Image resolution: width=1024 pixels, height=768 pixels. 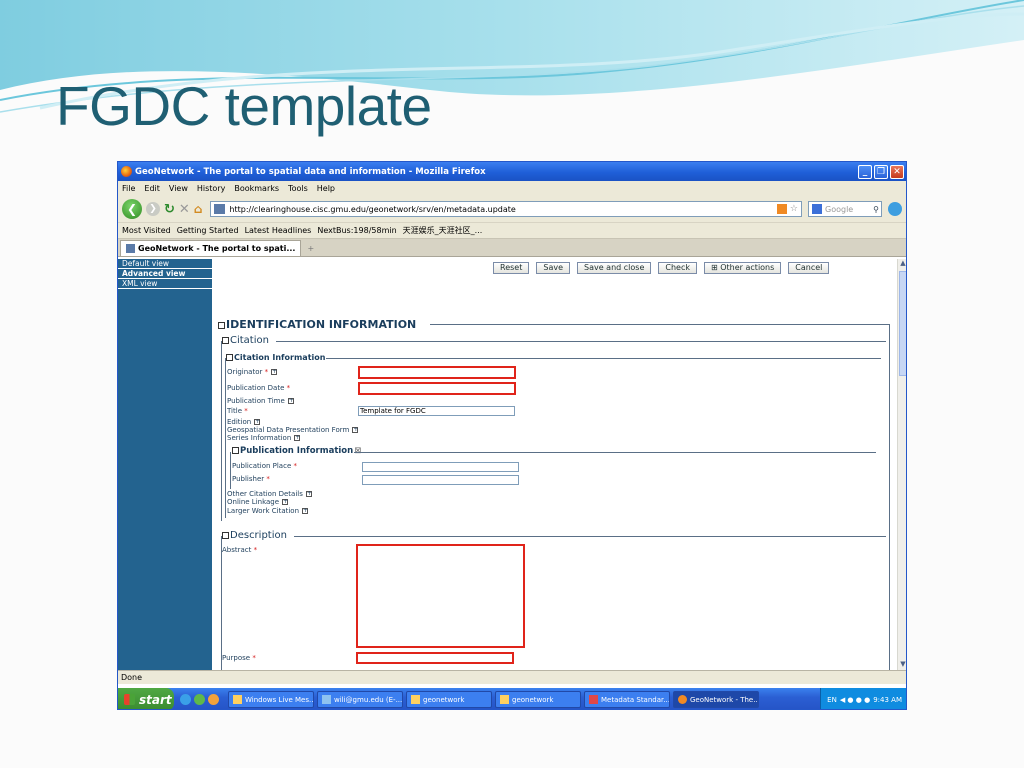 What do you see at coordinates (146, 698) in the screenshot?
I see `start-button: start` at bounding box center [146, 698].